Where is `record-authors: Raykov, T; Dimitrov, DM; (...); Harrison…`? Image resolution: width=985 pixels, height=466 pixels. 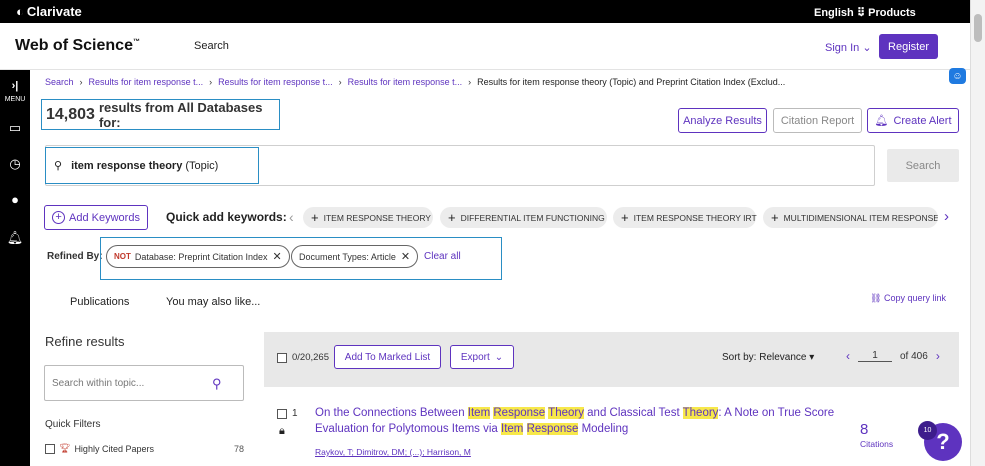
record-authors: Raykov, T; Dimitrov, DM; (...); Harrison… is located at coordinates (393, 452).